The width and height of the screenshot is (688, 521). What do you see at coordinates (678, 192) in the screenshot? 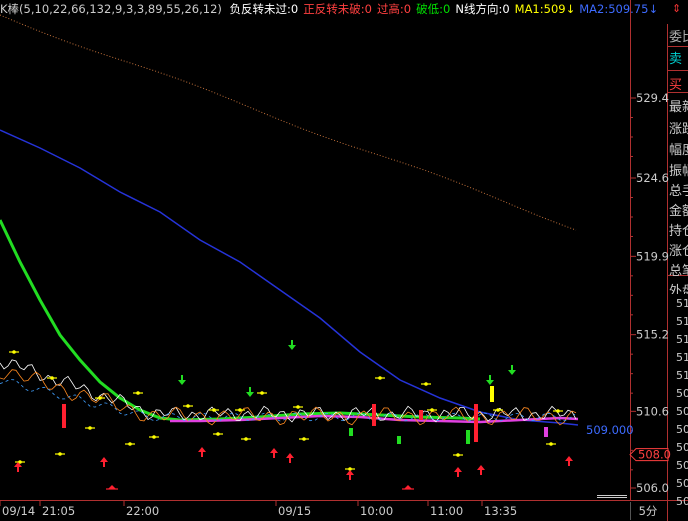
I see `side-panel-item: 总手` at bounding box center [678, 192].